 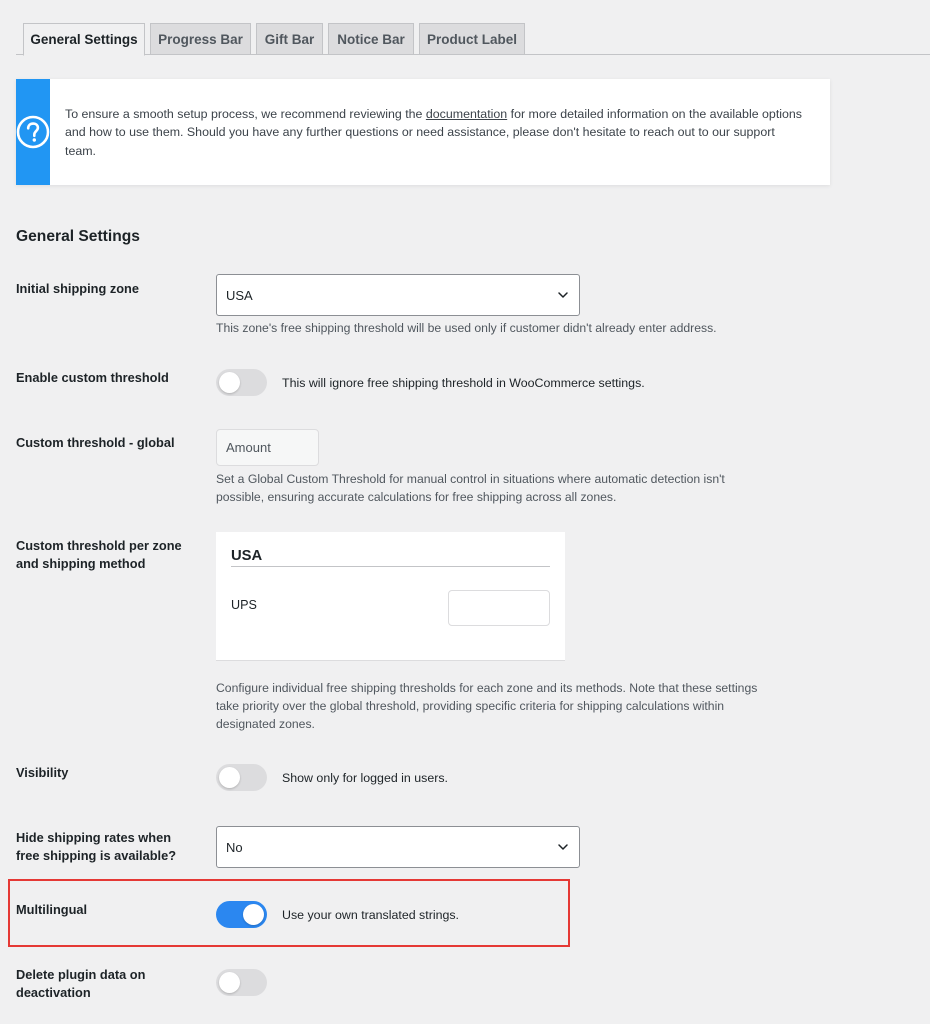 What do you see at coordinates (200, 39) in the screenshot?
I see `tab-progress-bar: Progress Bar` at bounding box center [200, 39].